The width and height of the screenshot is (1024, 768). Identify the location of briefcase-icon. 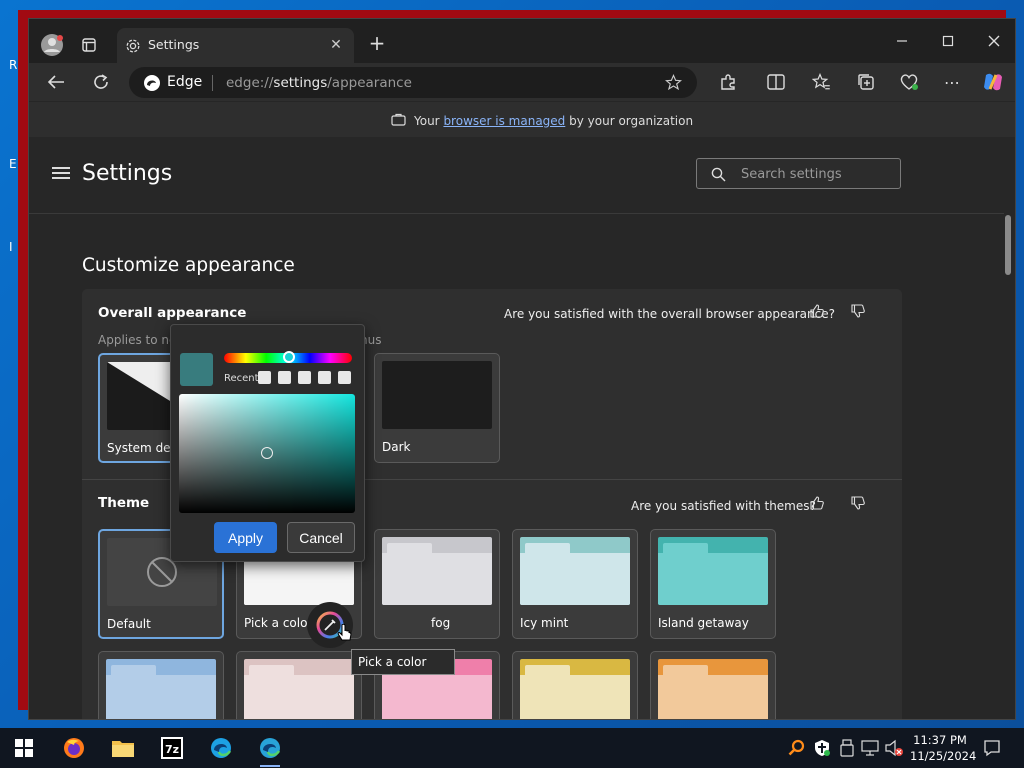
(398, 119).